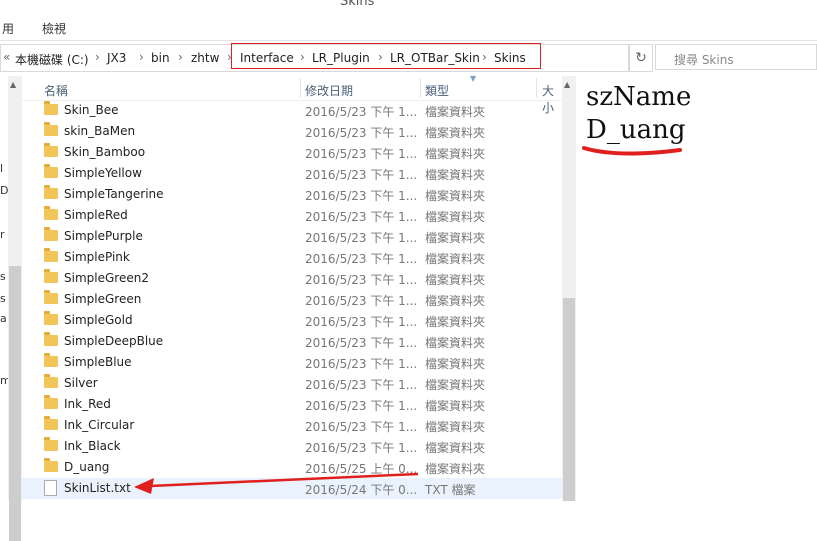 This screenshot has width=817, height=541. What do you see at coordinates (54, 28) in the screenshot?
I see `menu-item-view: 檢視` at bounding box center [54, 28].